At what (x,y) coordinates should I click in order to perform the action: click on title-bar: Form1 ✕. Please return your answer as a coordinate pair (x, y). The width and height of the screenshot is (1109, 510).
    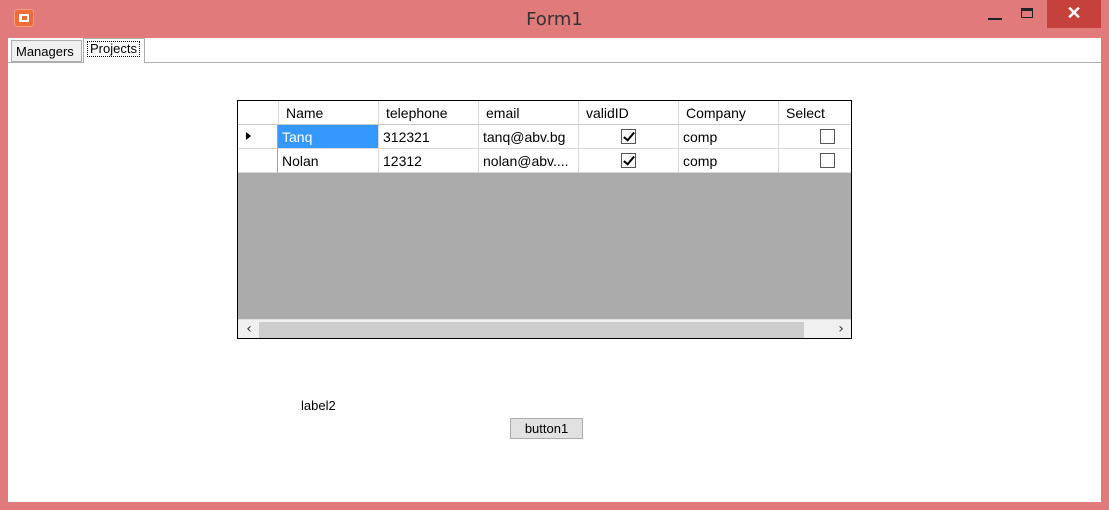
    Looking at the image, I should click on (554, 19).